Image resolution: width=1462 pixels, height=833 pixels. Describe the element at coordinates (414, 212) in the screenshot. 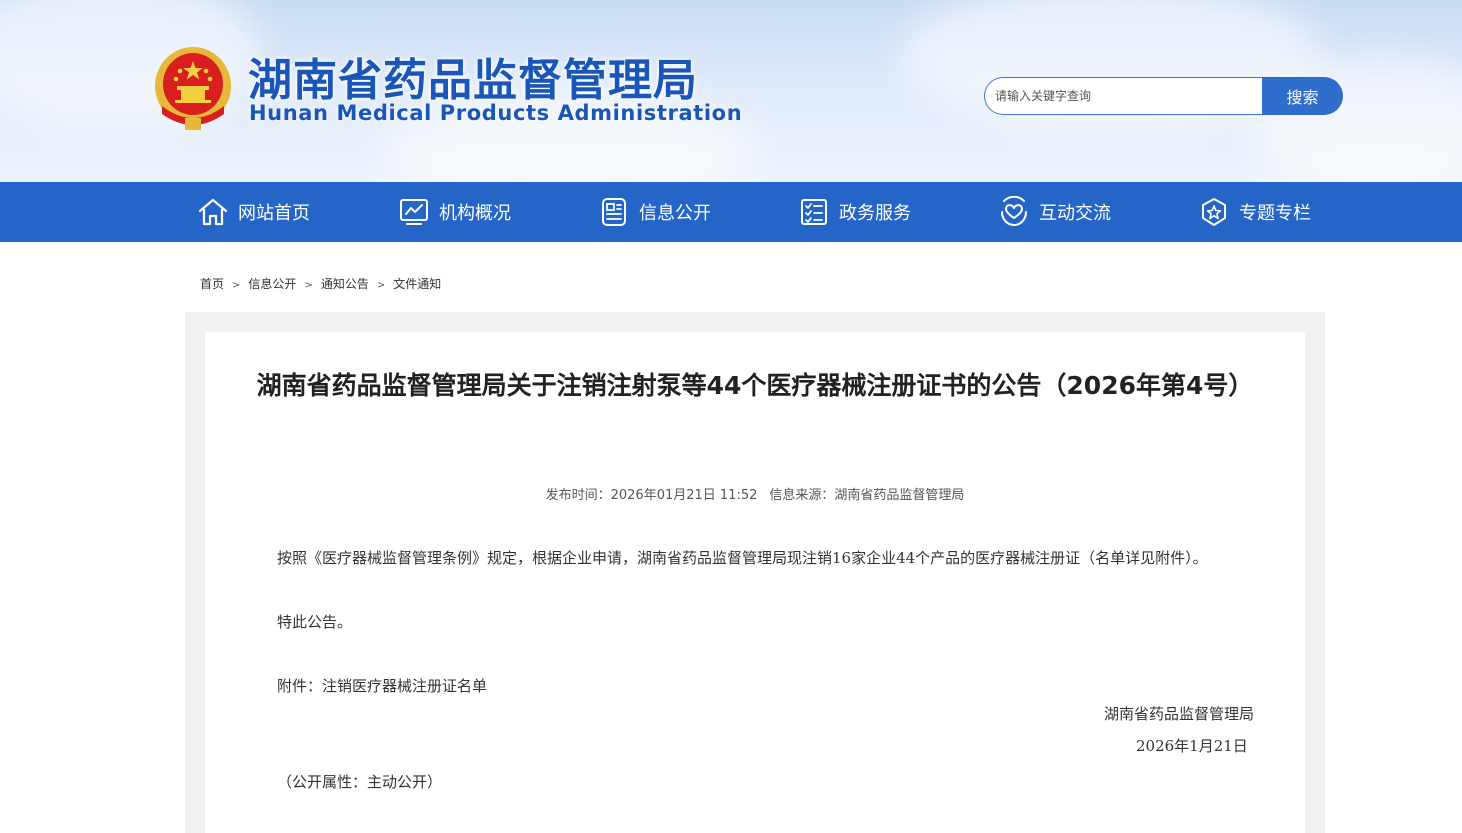

I see `chart-monitor-icon` at that location.